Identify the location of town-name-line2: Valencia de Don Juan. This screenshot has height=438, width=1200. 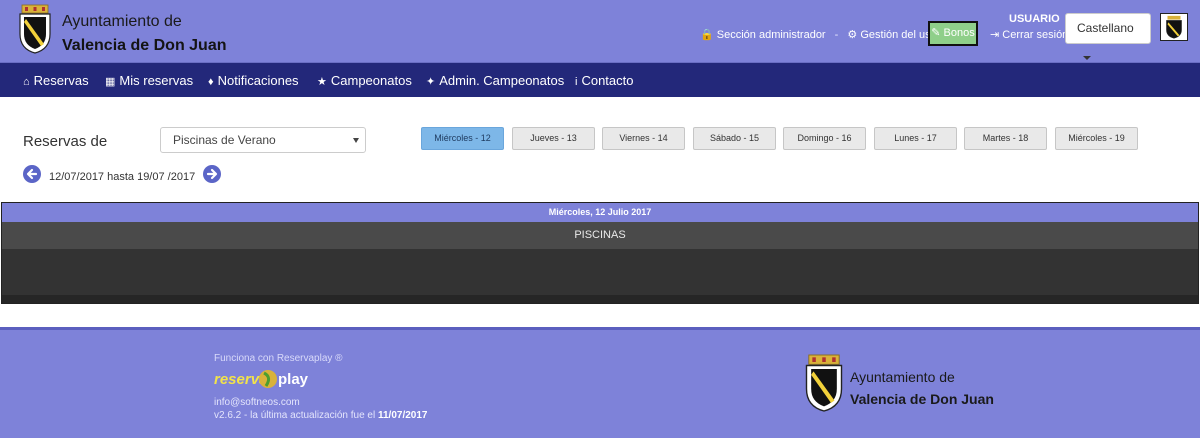
(144, 45).